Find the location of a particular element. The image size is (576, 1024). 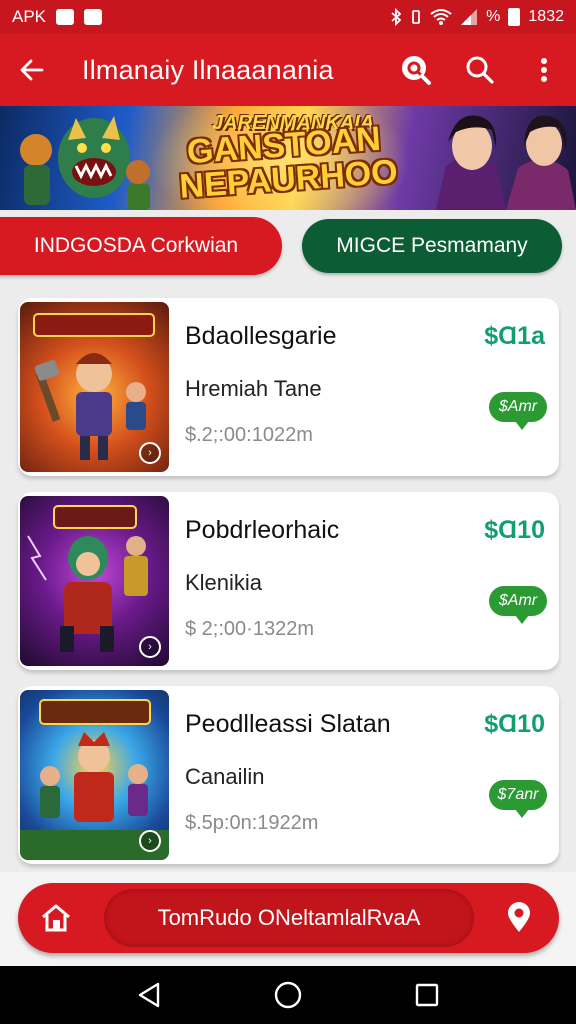

signal-icon is located at coordinates (469, 17).